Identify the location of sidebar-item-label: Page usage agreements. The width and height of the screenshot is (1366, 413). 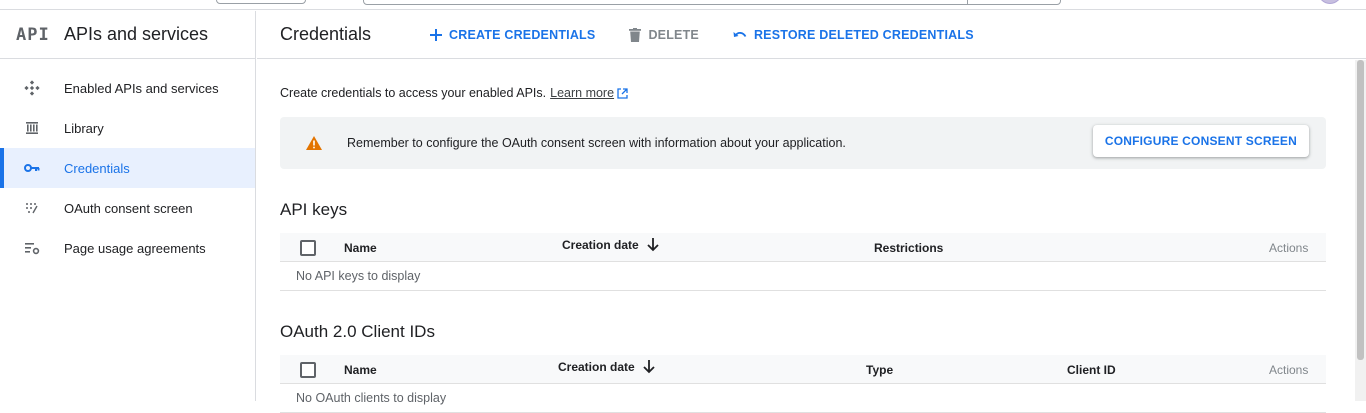
(135, 248).